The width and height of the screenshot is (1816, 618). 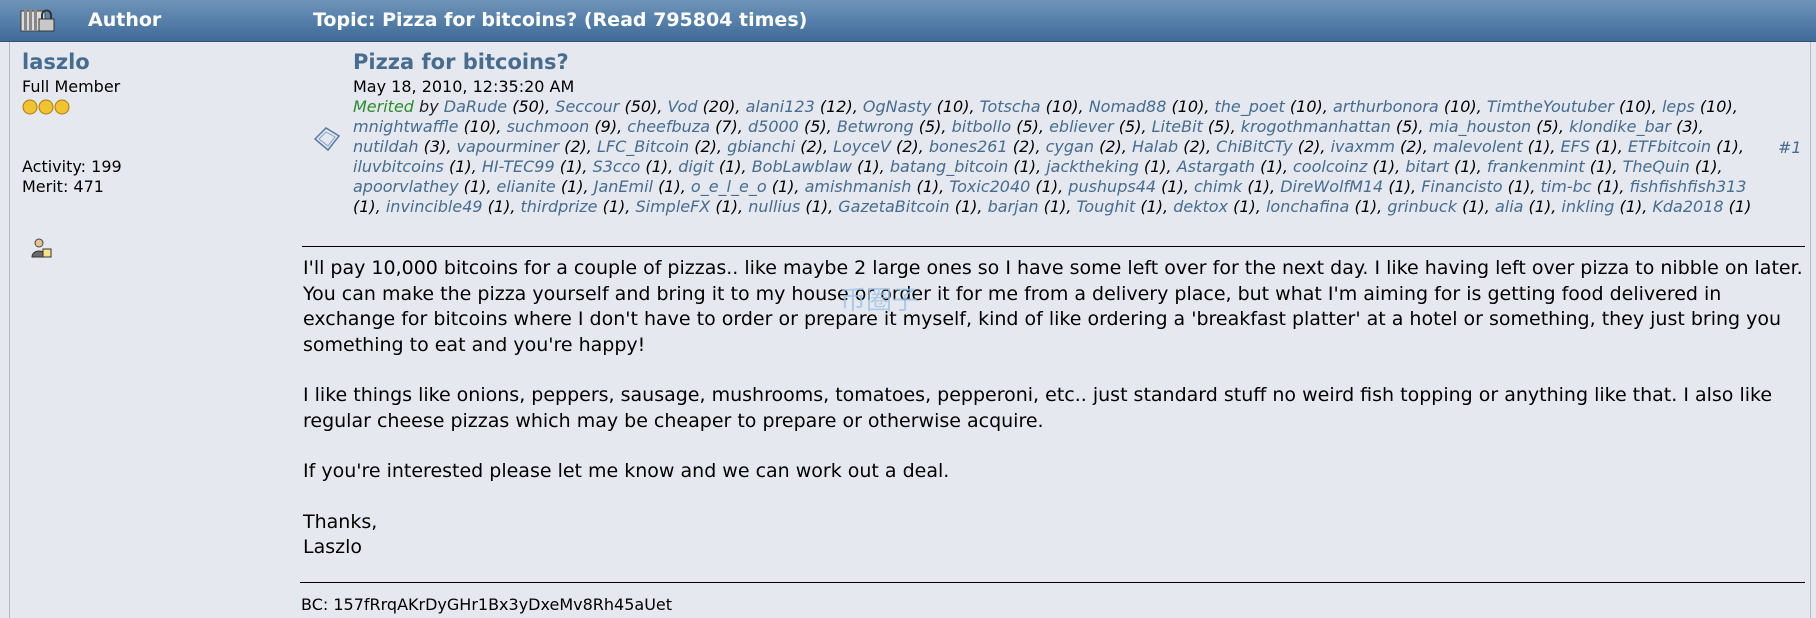 What do you see at coordinates (587, 106) in the screenshot?
I see `merit-user-link: Seccour` at bounding box center [587, 106].